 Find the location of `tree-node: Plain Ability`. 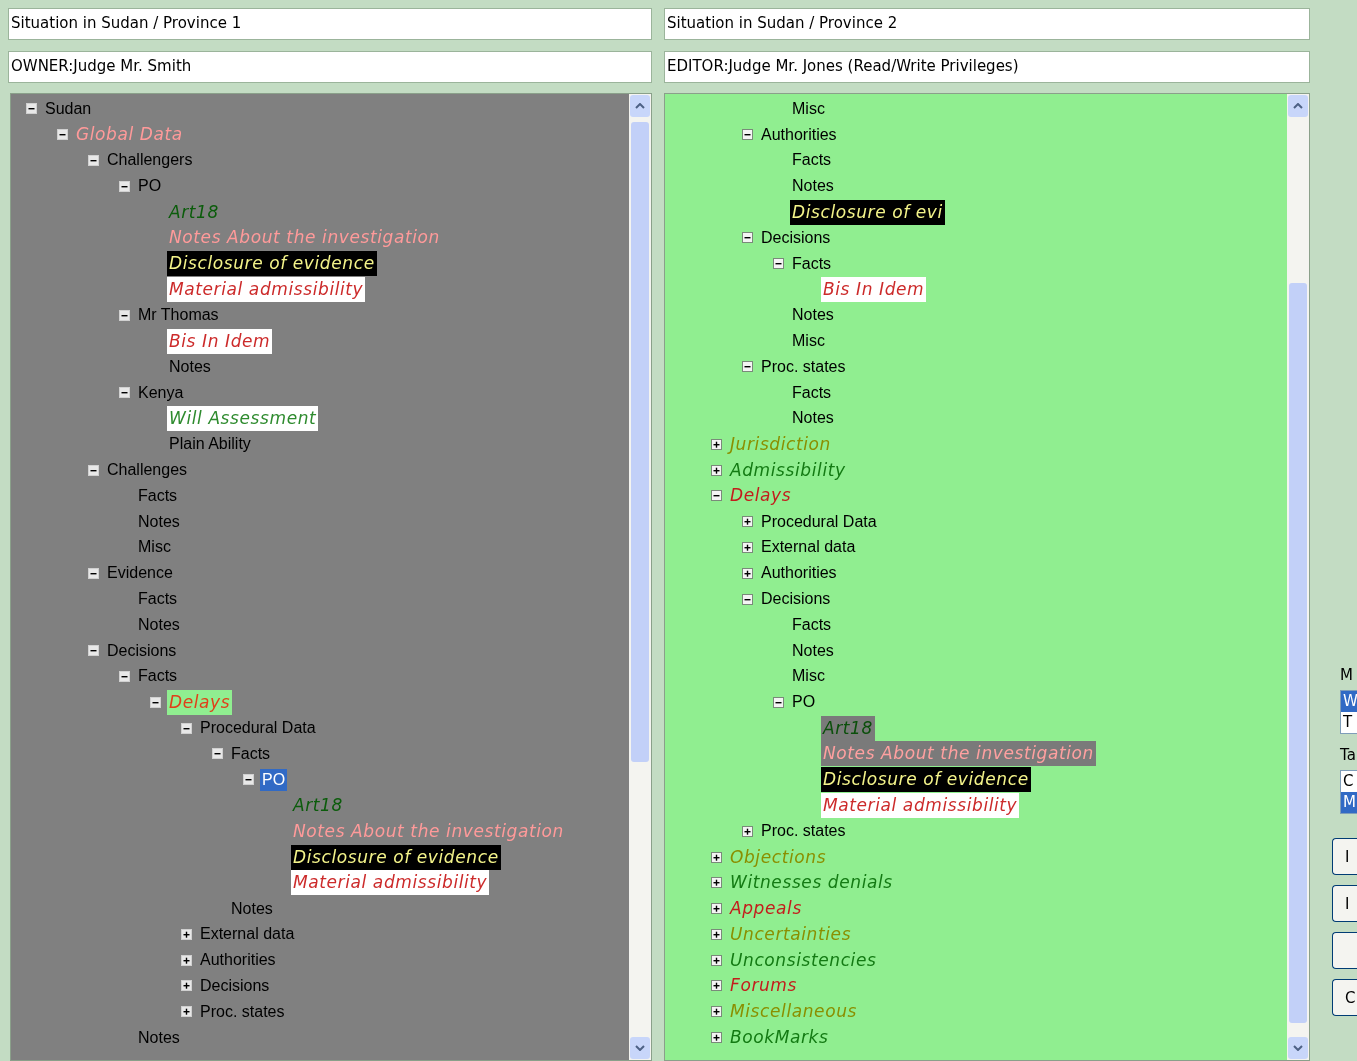

tree-node: Plain Ability is located at coordinates (210, 444).